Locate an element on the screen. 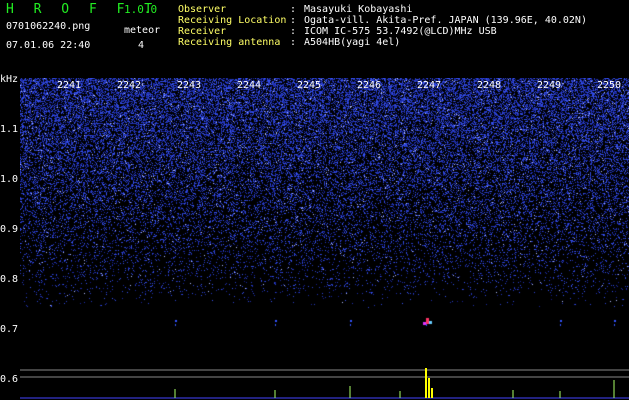 This screenshot has height=400, width=629. meta-key: Receiving Location is located at coordinates (232, 20).